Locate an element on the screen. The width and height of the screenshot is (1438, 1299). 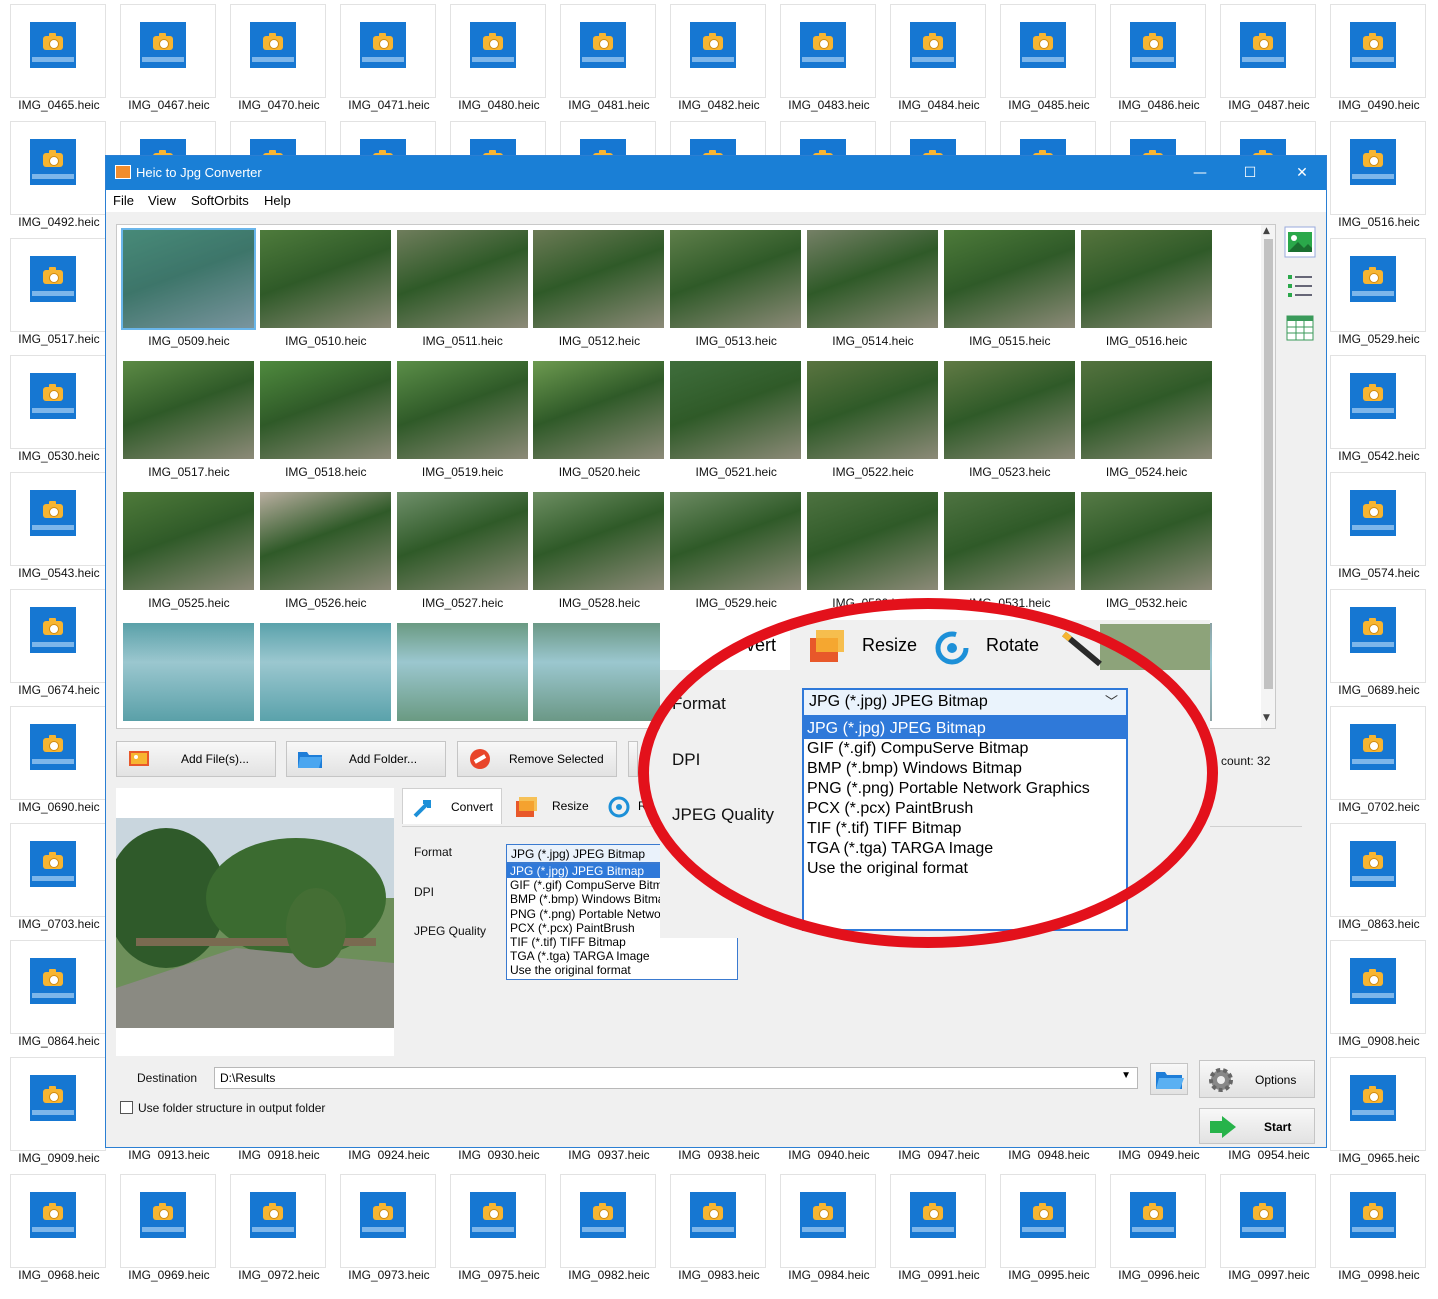
list-view-icon is located at coordinates (1300, 286).